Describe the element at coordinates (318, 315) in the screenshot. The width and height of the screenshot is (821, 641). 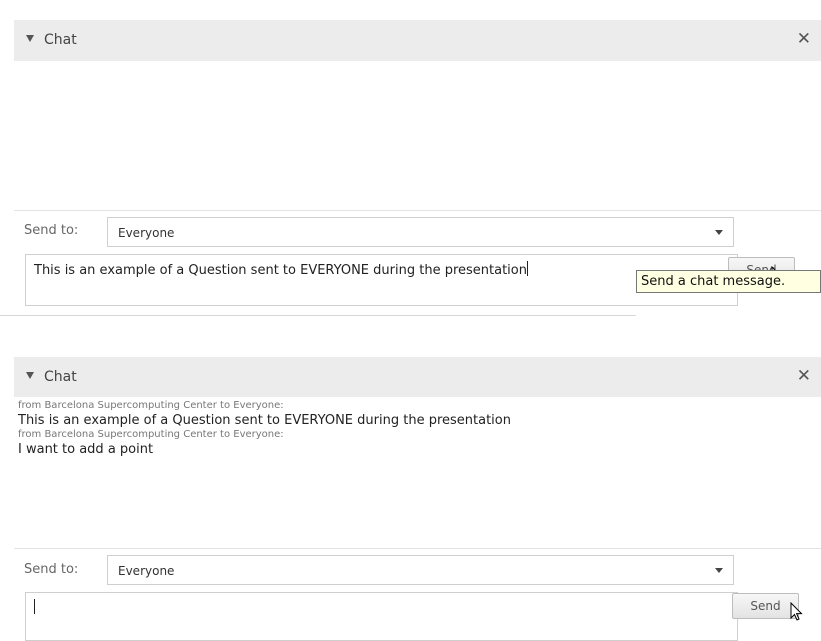
I see `panel-divider` at that location.